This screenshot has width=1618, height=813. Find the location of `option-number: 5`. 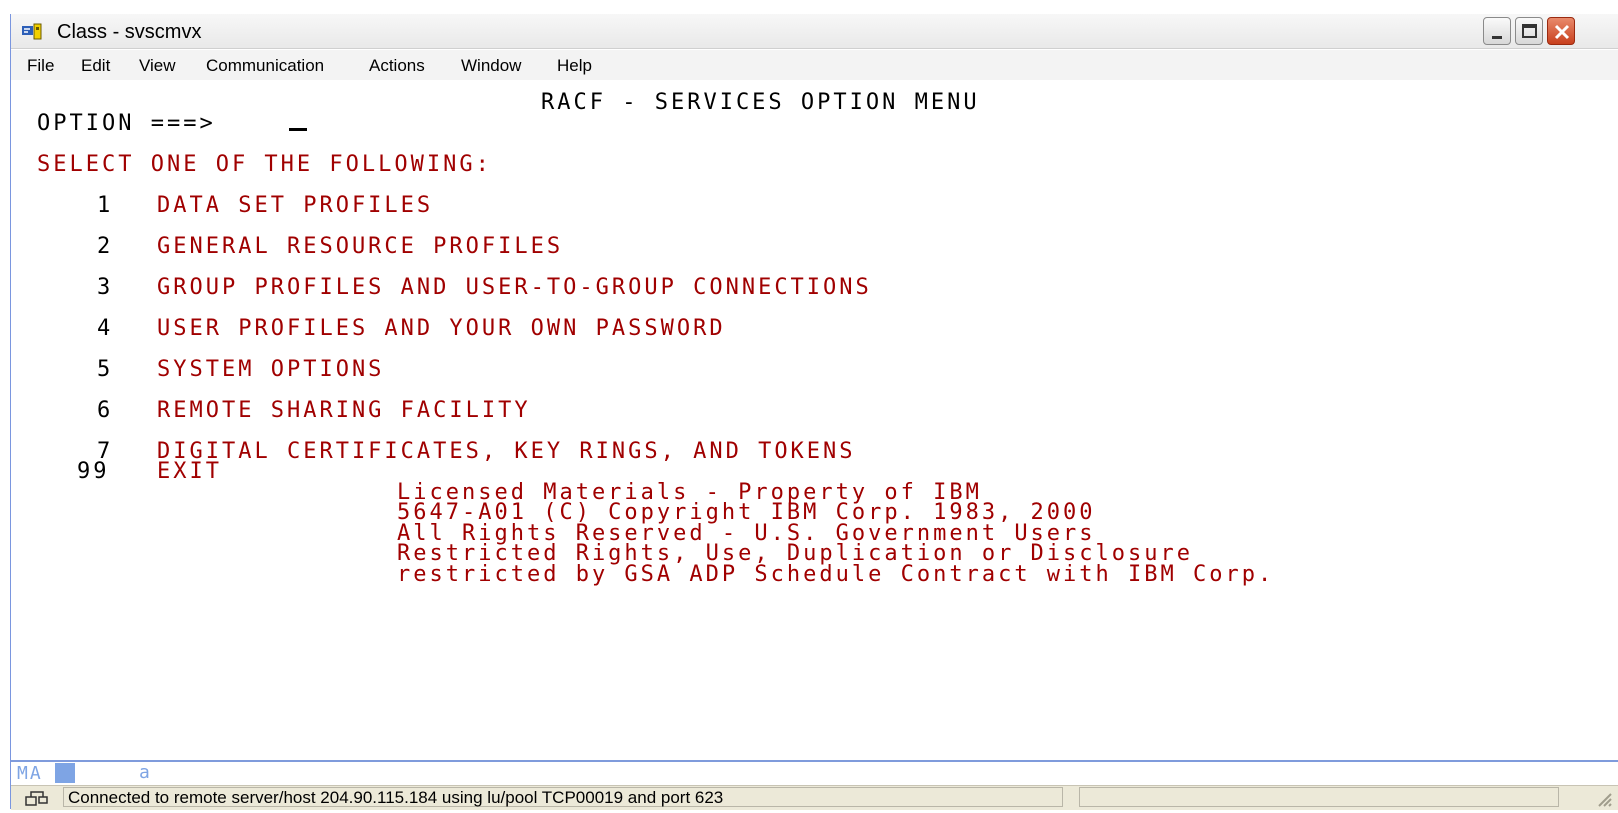

option-number: 5 is located at coordinates (105, 369).